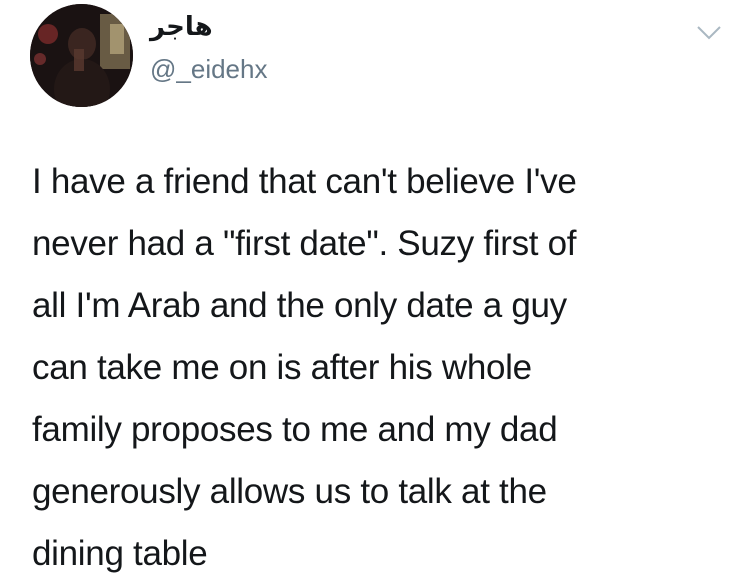 This screenshot has height=585, width=750. What do you see at coordinates (299, 305) in the screenshot?
I see `tweet-line: all I'm Arab and the only date a guy` at bounding box center [299, 305].